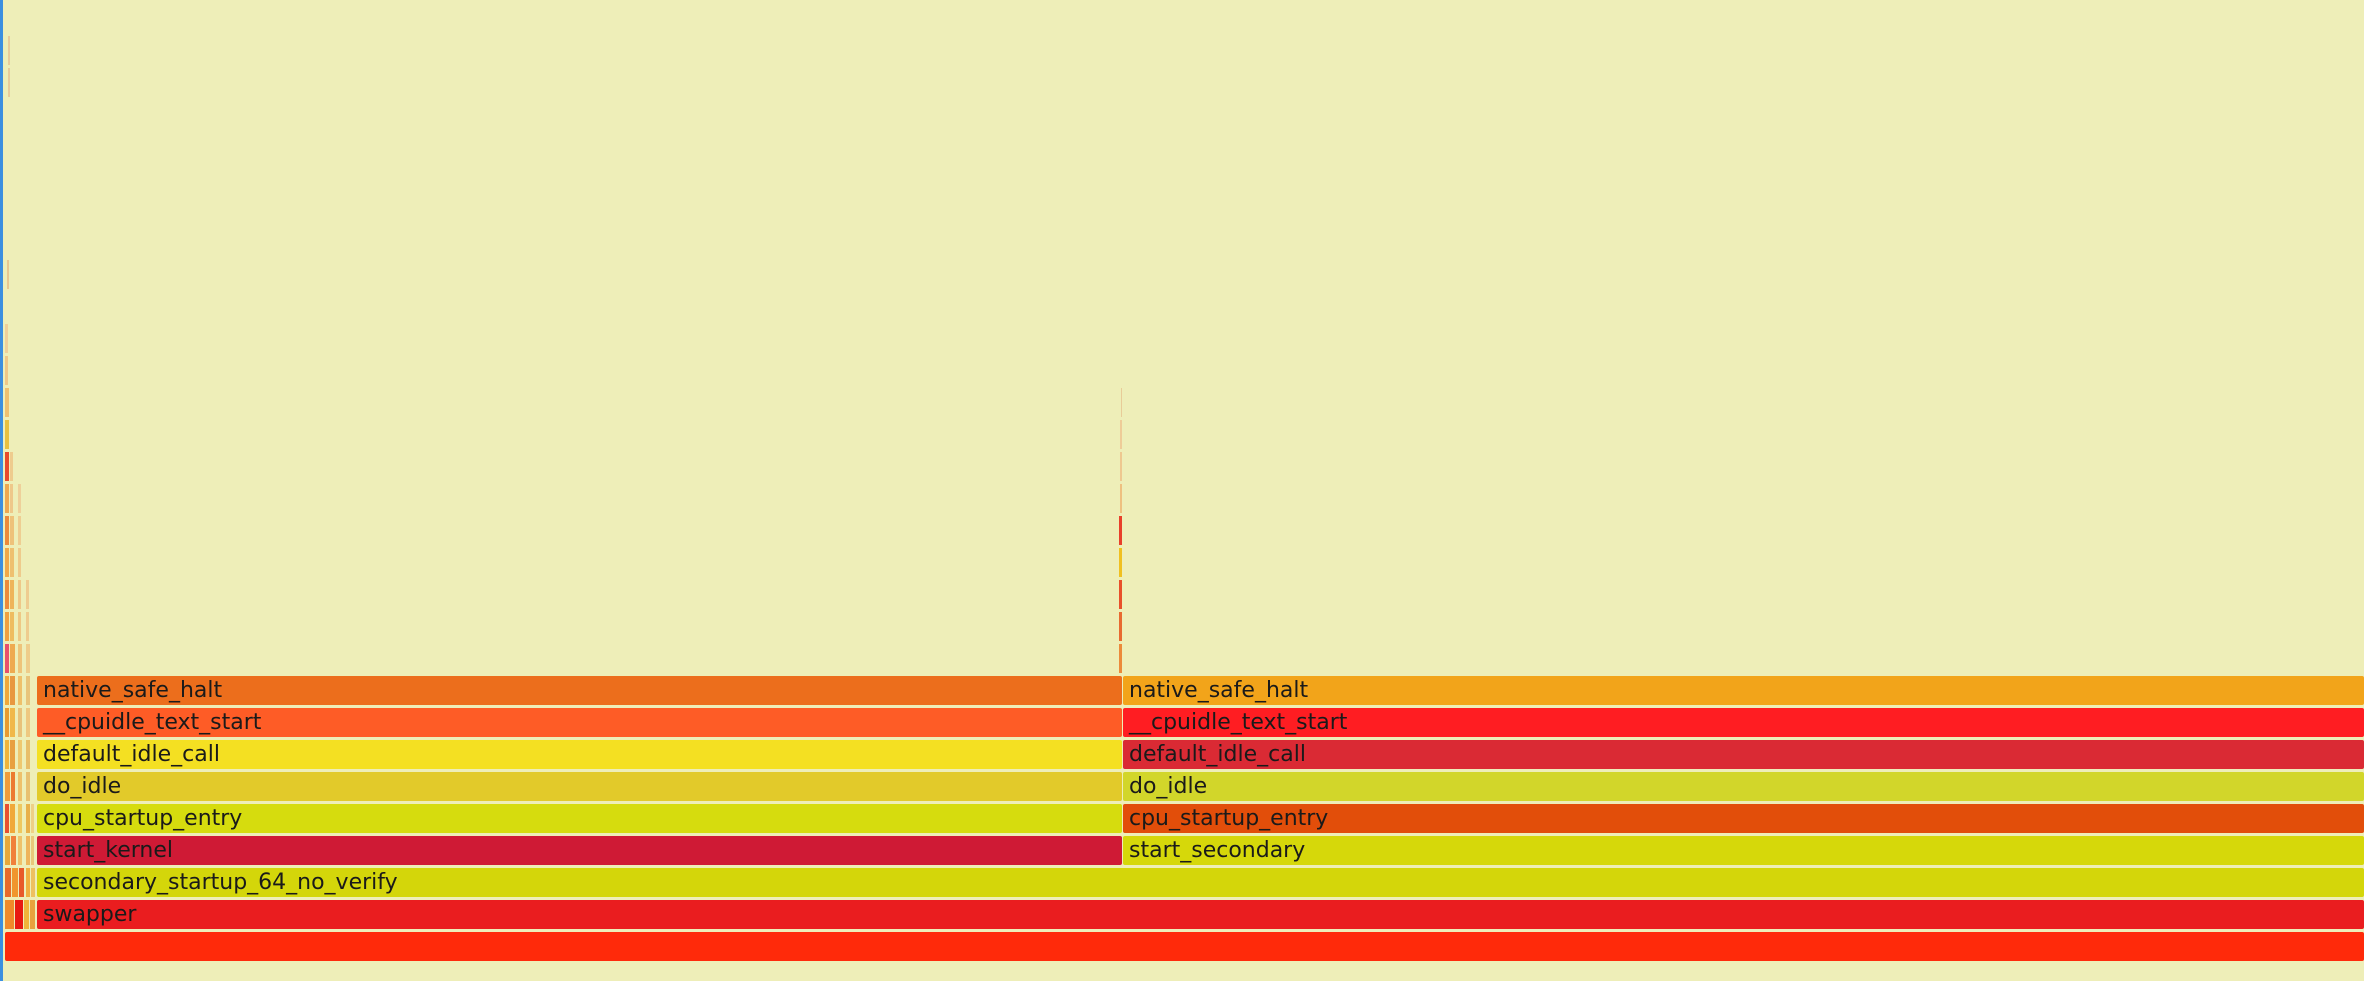 Image resolution: width=2364 pixels, height=981 pixels. What do you see at coordinates (1184, 946) in the screenshot?
I see `frame-root` at bounding box center [1184, 946].